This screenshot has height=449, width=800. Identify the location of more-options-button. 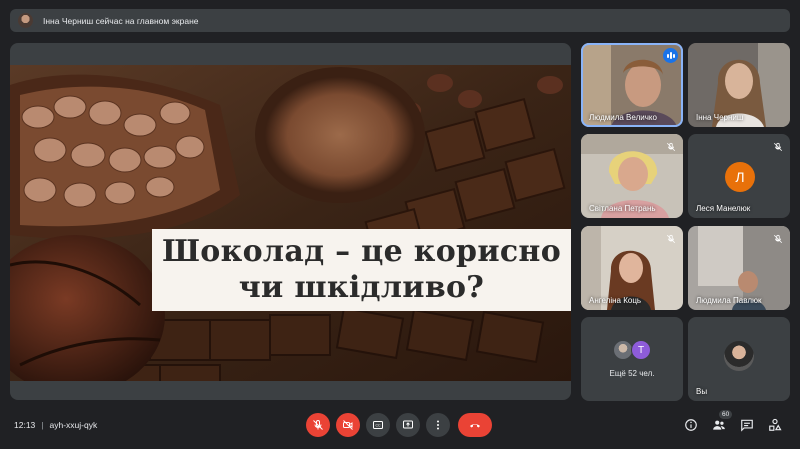
(438, 425).